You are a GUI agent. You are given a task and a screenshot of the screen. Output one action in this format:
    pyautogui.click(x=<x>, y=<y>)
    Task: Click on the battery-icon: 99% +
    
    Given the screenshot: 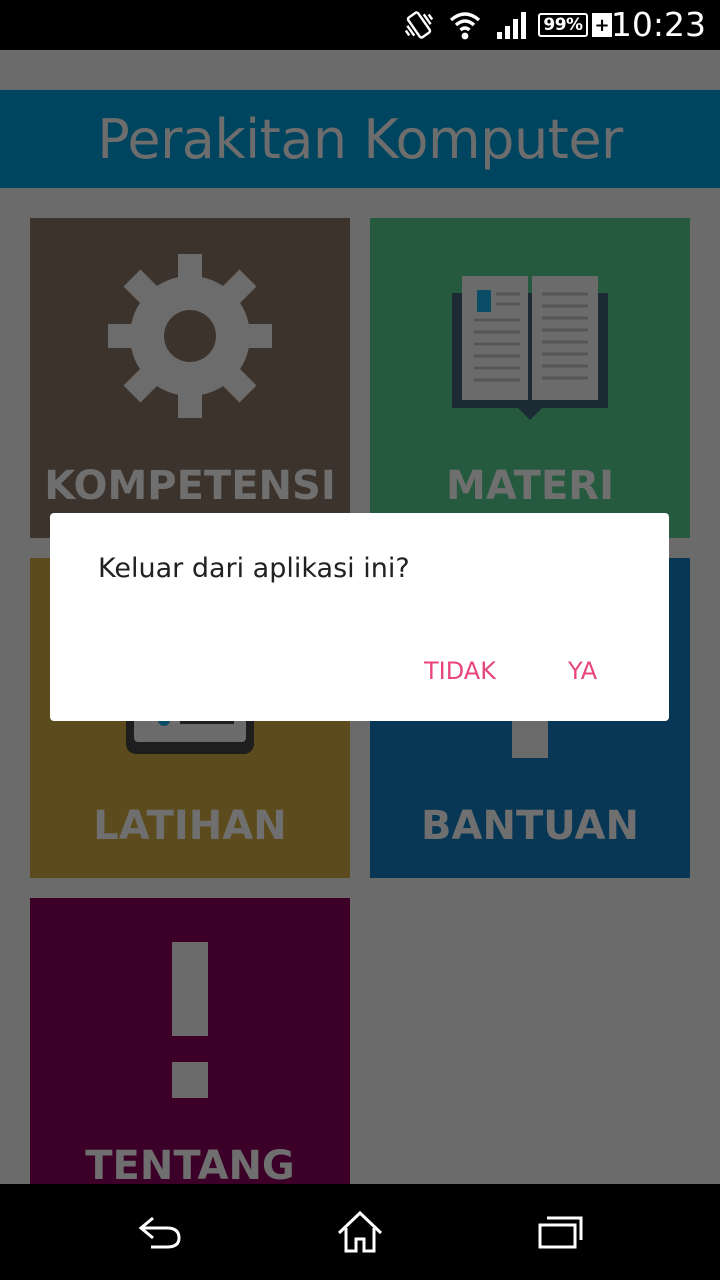 What is the action you would take?
    pyautogui.click(x=575, y=25)
    